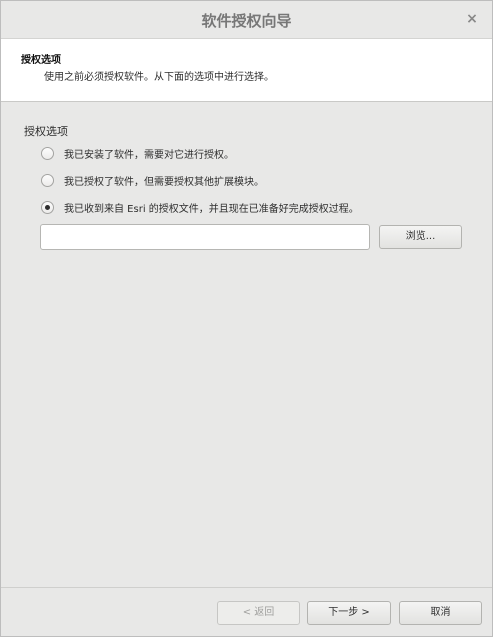 The height and width of the screenshot is (637, 493). What do you see at coordinates (149, 155) in the screenshot?
I see `option-label: 我已安装了软件，需要对它进行授权。` at bounding box center [149, 155].